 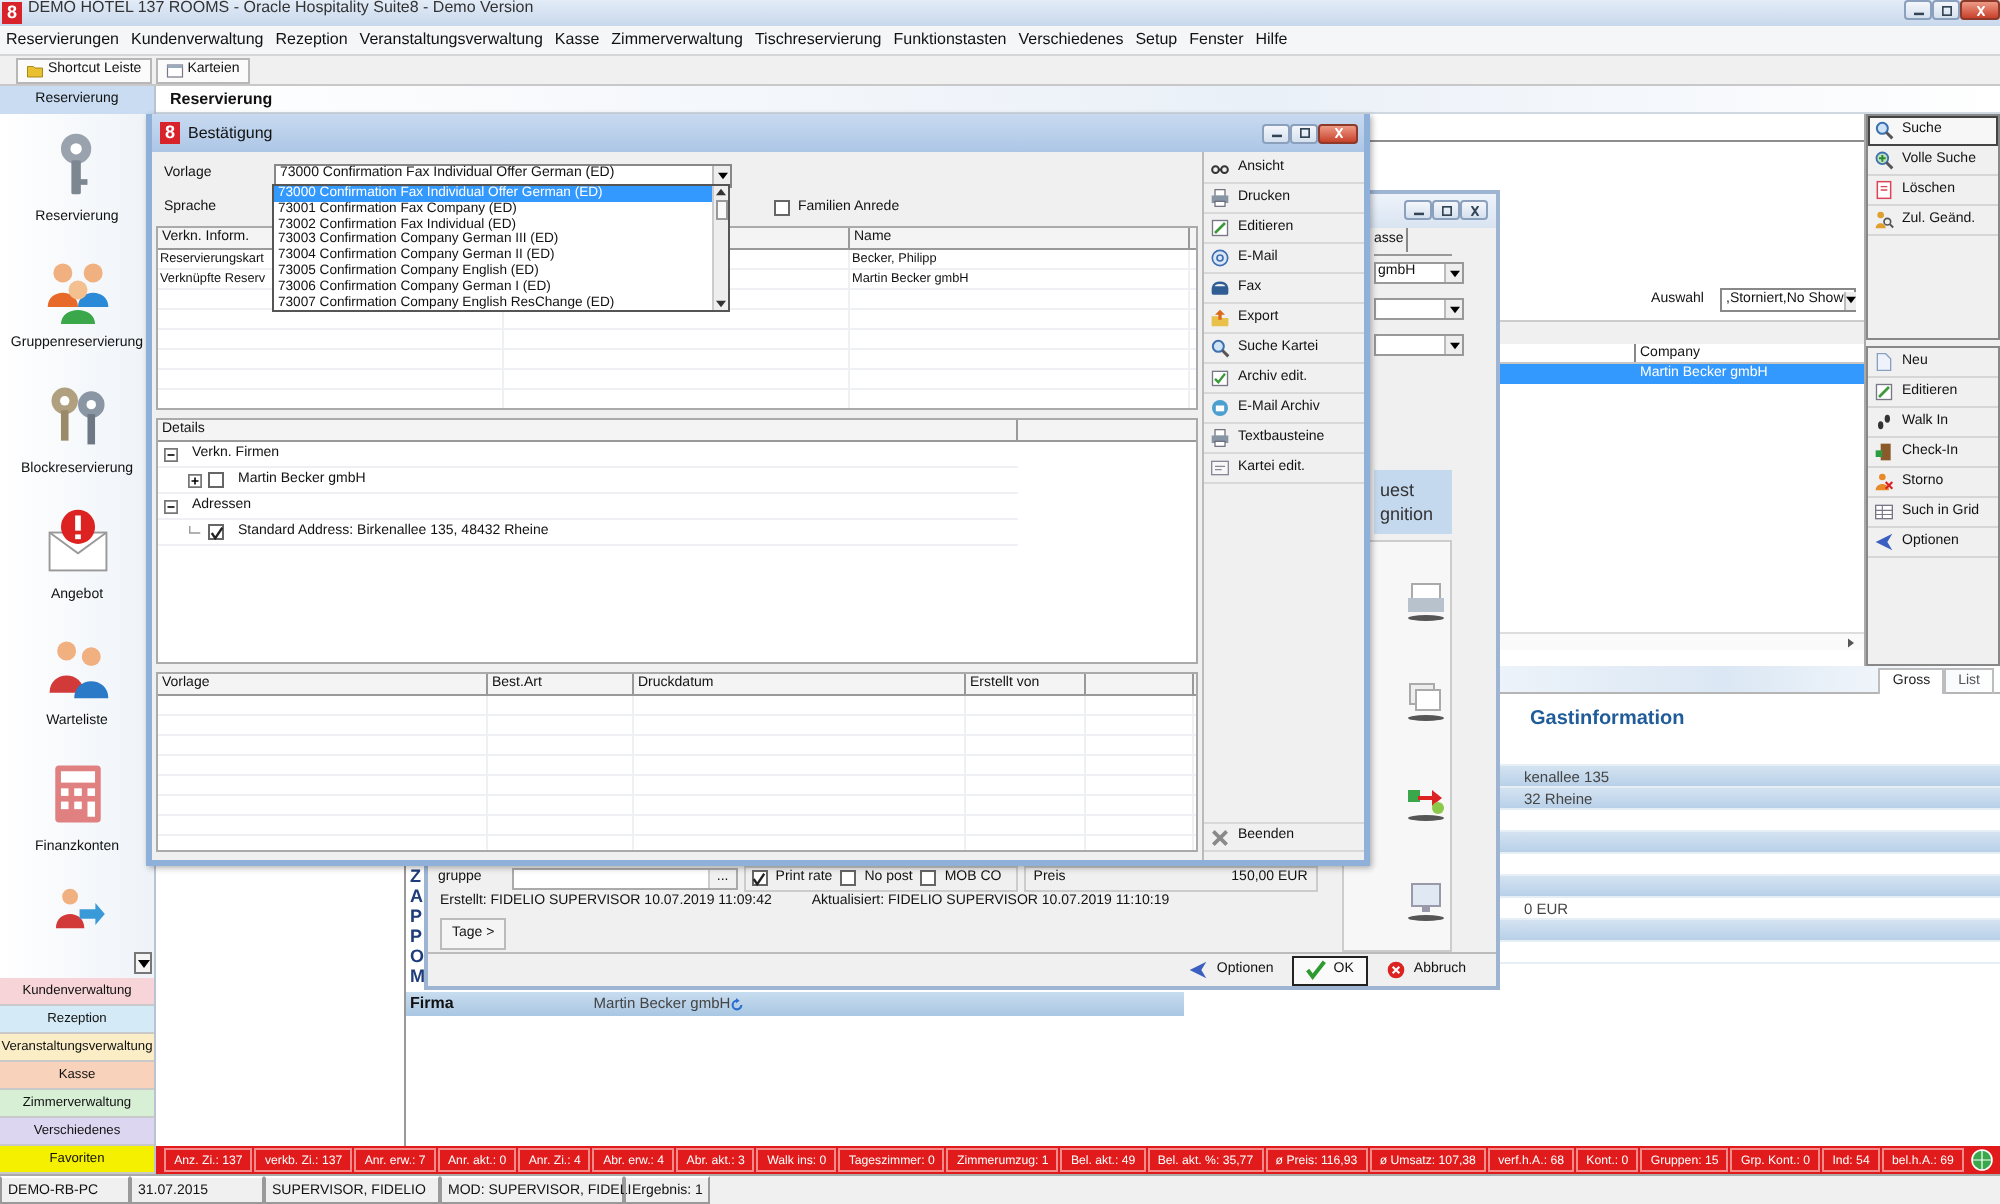 What do you see at coordinates (1884, 422) in the screenshot?
I see `footprints-icon` at bounding box center [1884, 422].